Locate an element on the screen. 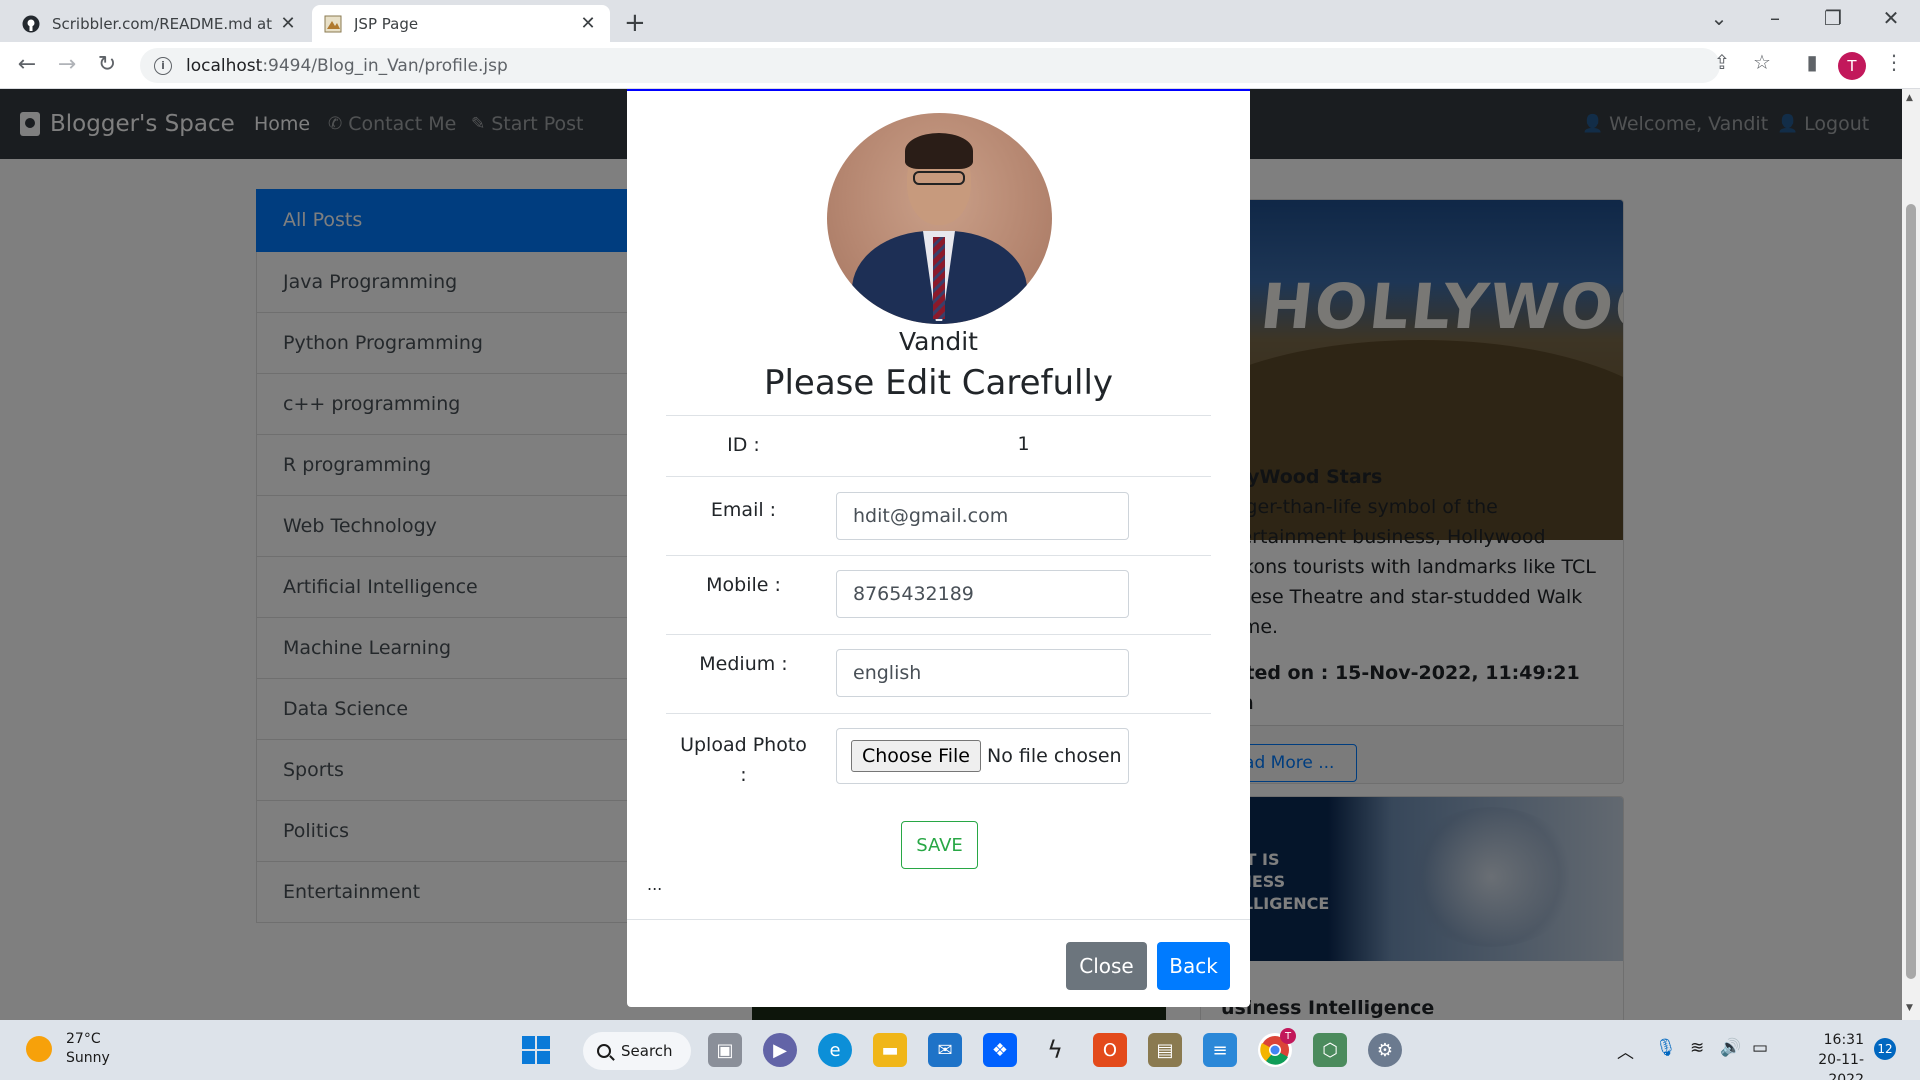 The image size is (1920, 1080). microphone-icon: 🎙 is located at coordinates (1666, 1048).